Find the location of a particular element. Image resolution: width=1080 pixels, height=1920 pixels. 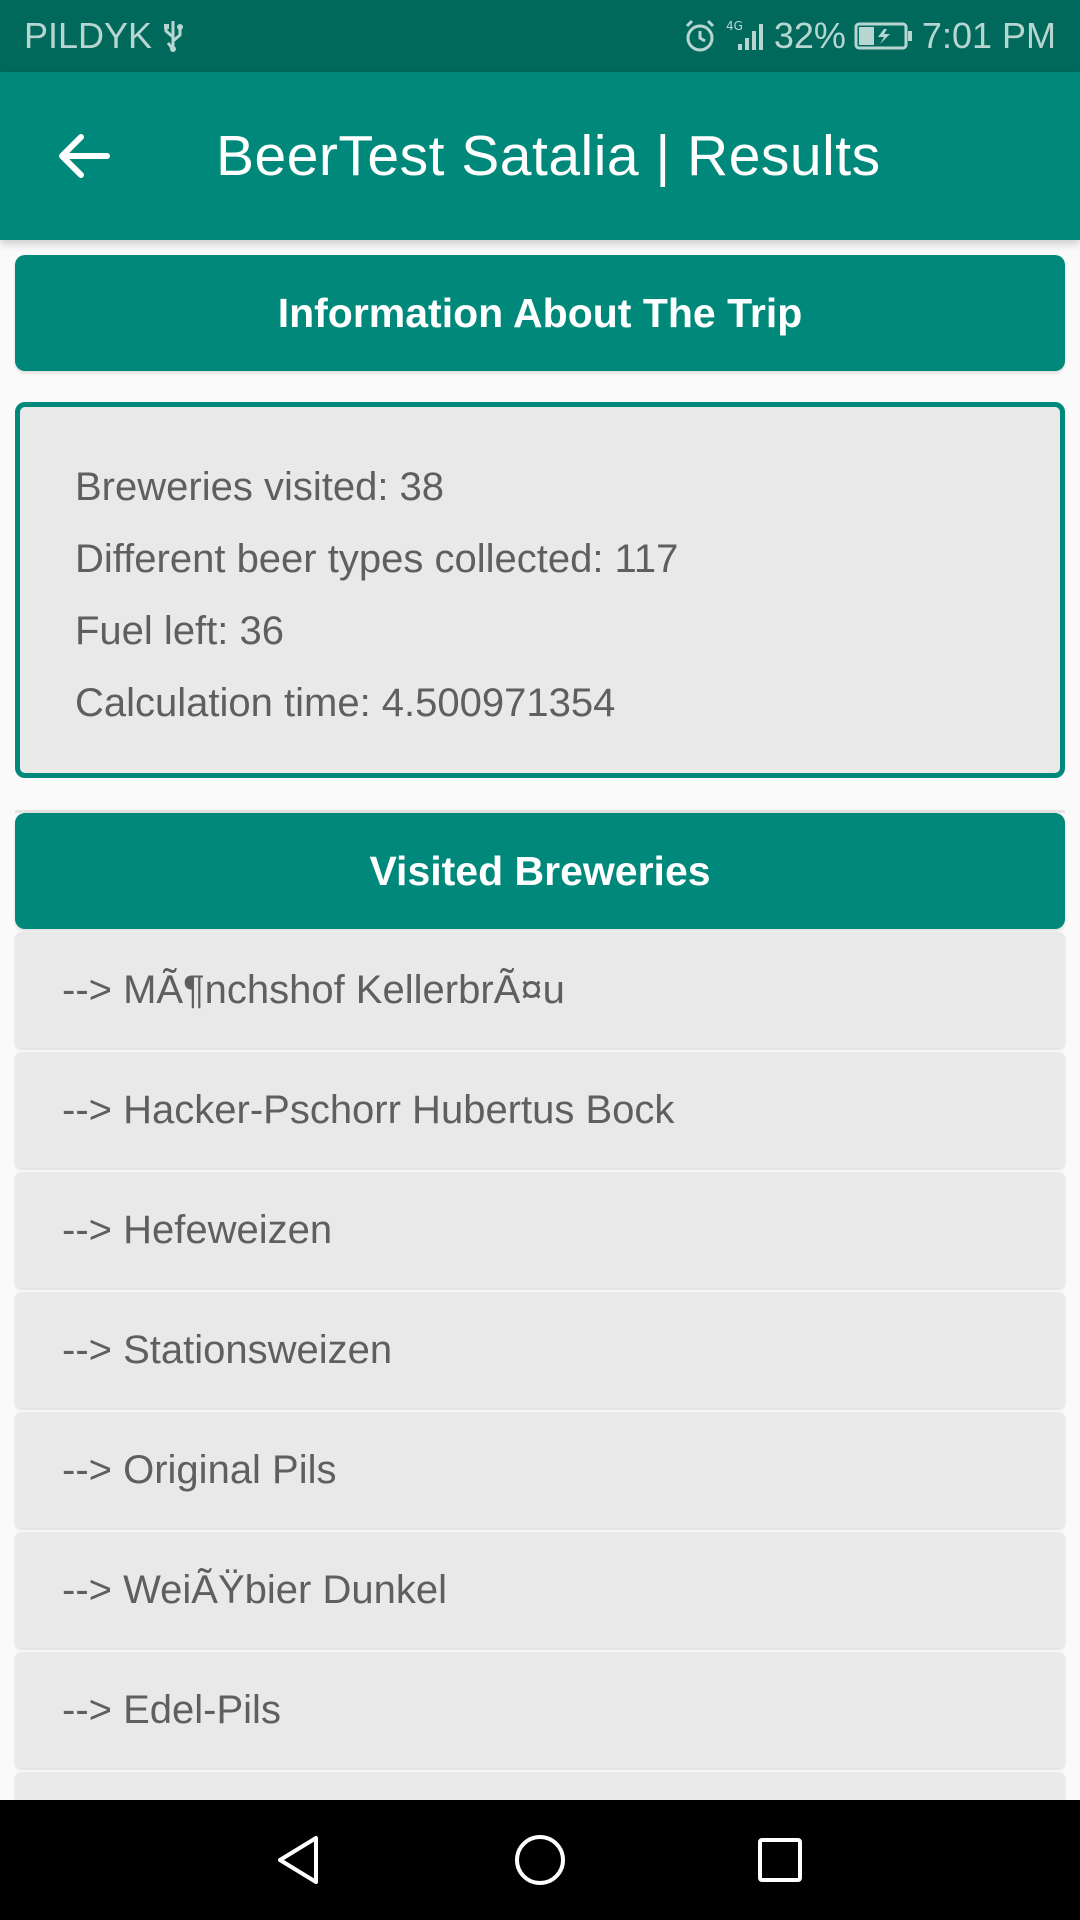

beer-types-text: Different beer types collected: 117 is located at coordinates (377, 559).